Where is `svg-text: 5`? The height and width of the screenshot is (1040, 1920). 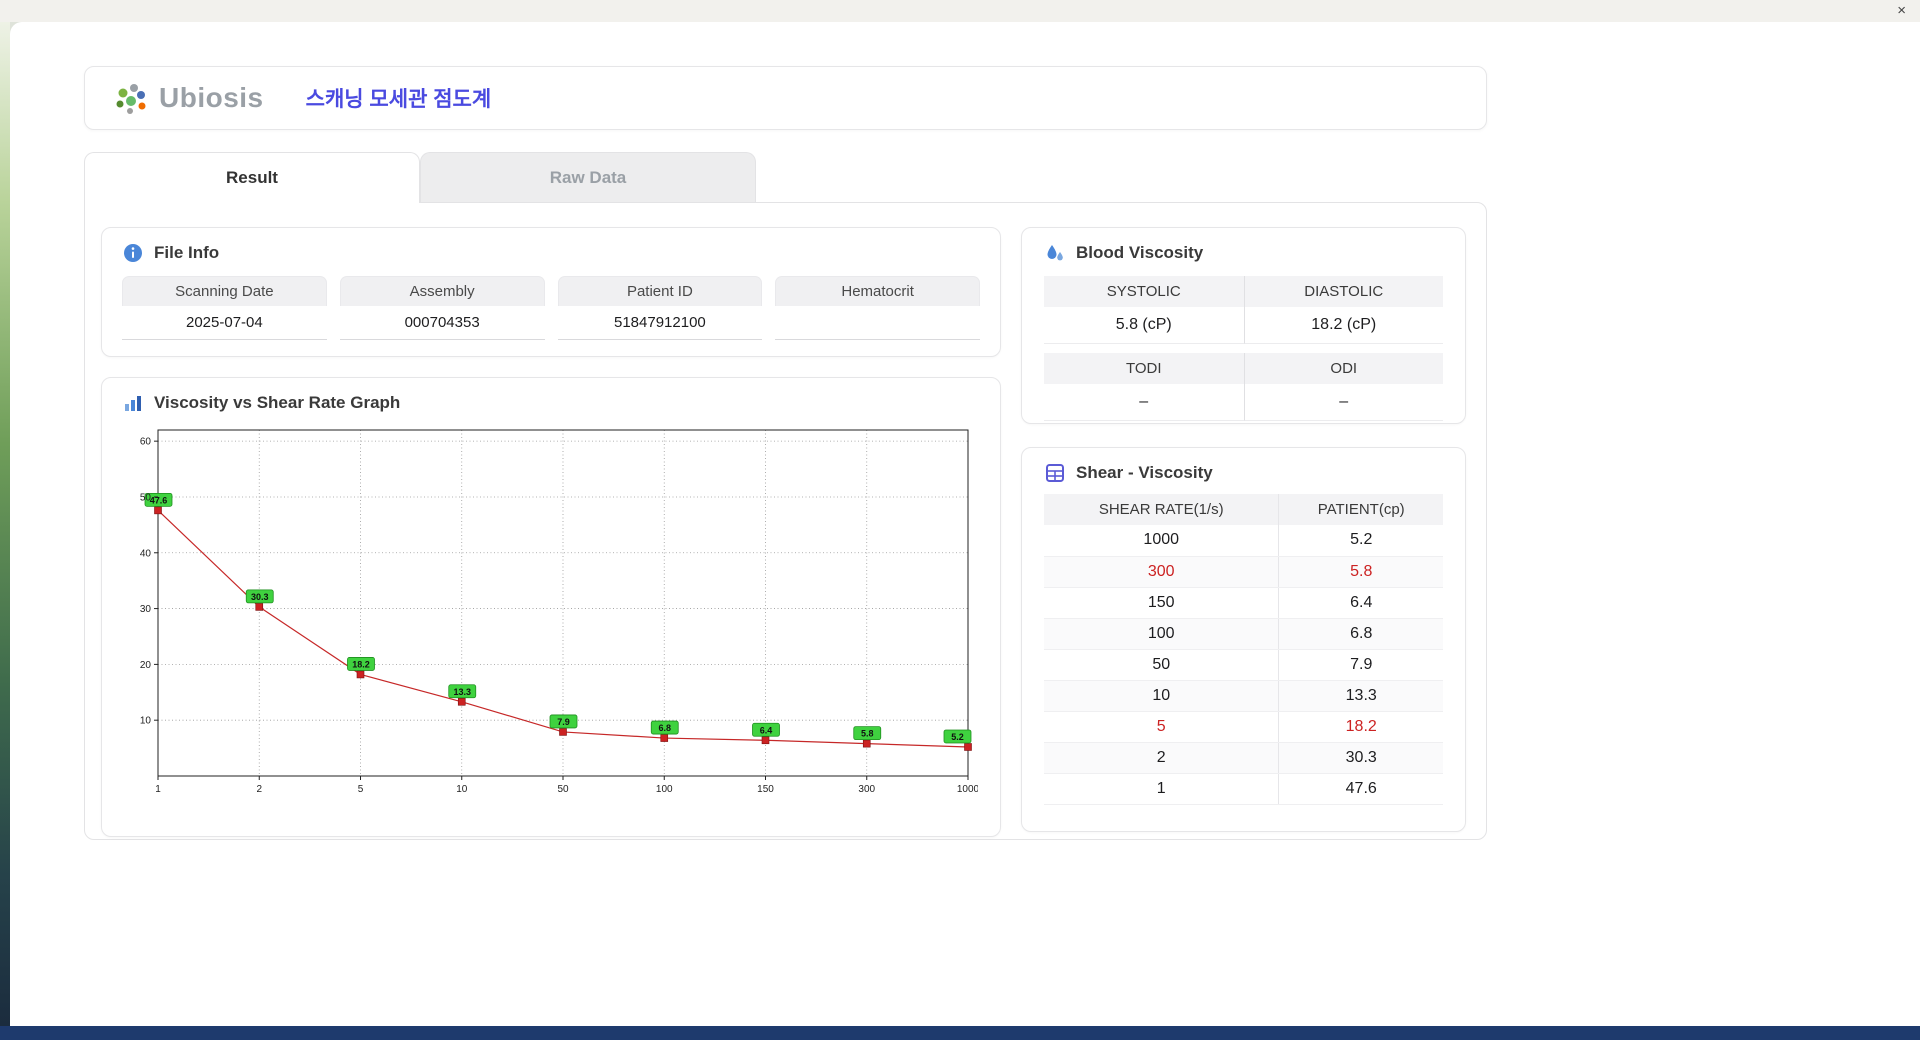
svg-text: 5 is located at coordinates (361, 789).